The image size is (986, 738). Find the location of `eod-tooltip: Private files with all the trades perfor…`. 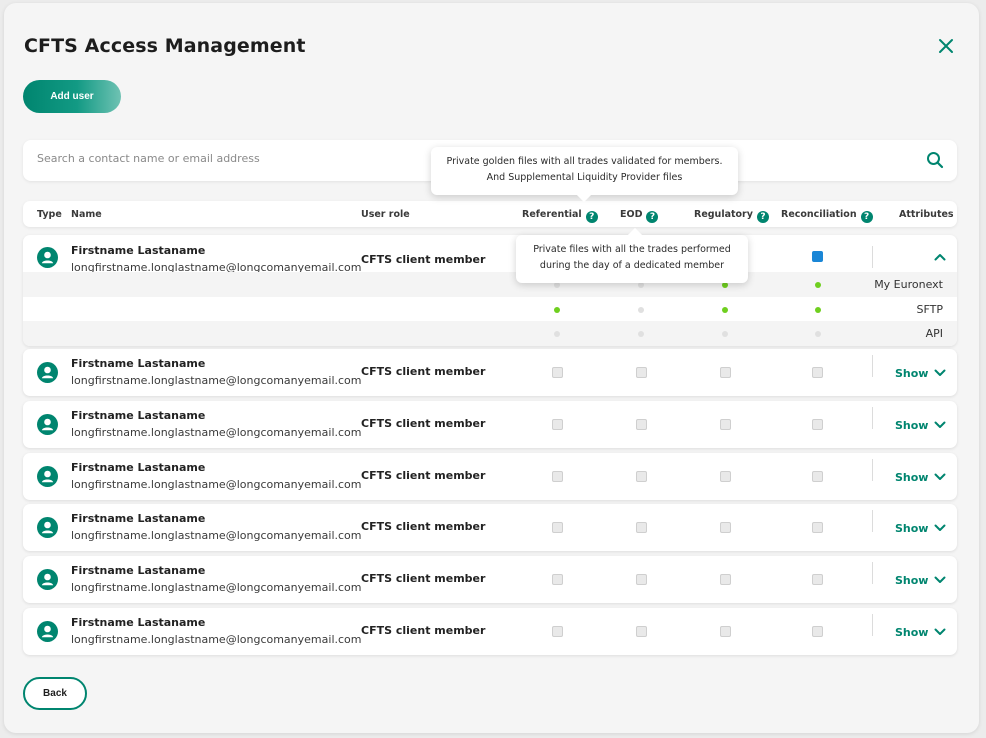

eod-tooltip: Private files with all the trades perfor… is located at coordinates (632, 255).